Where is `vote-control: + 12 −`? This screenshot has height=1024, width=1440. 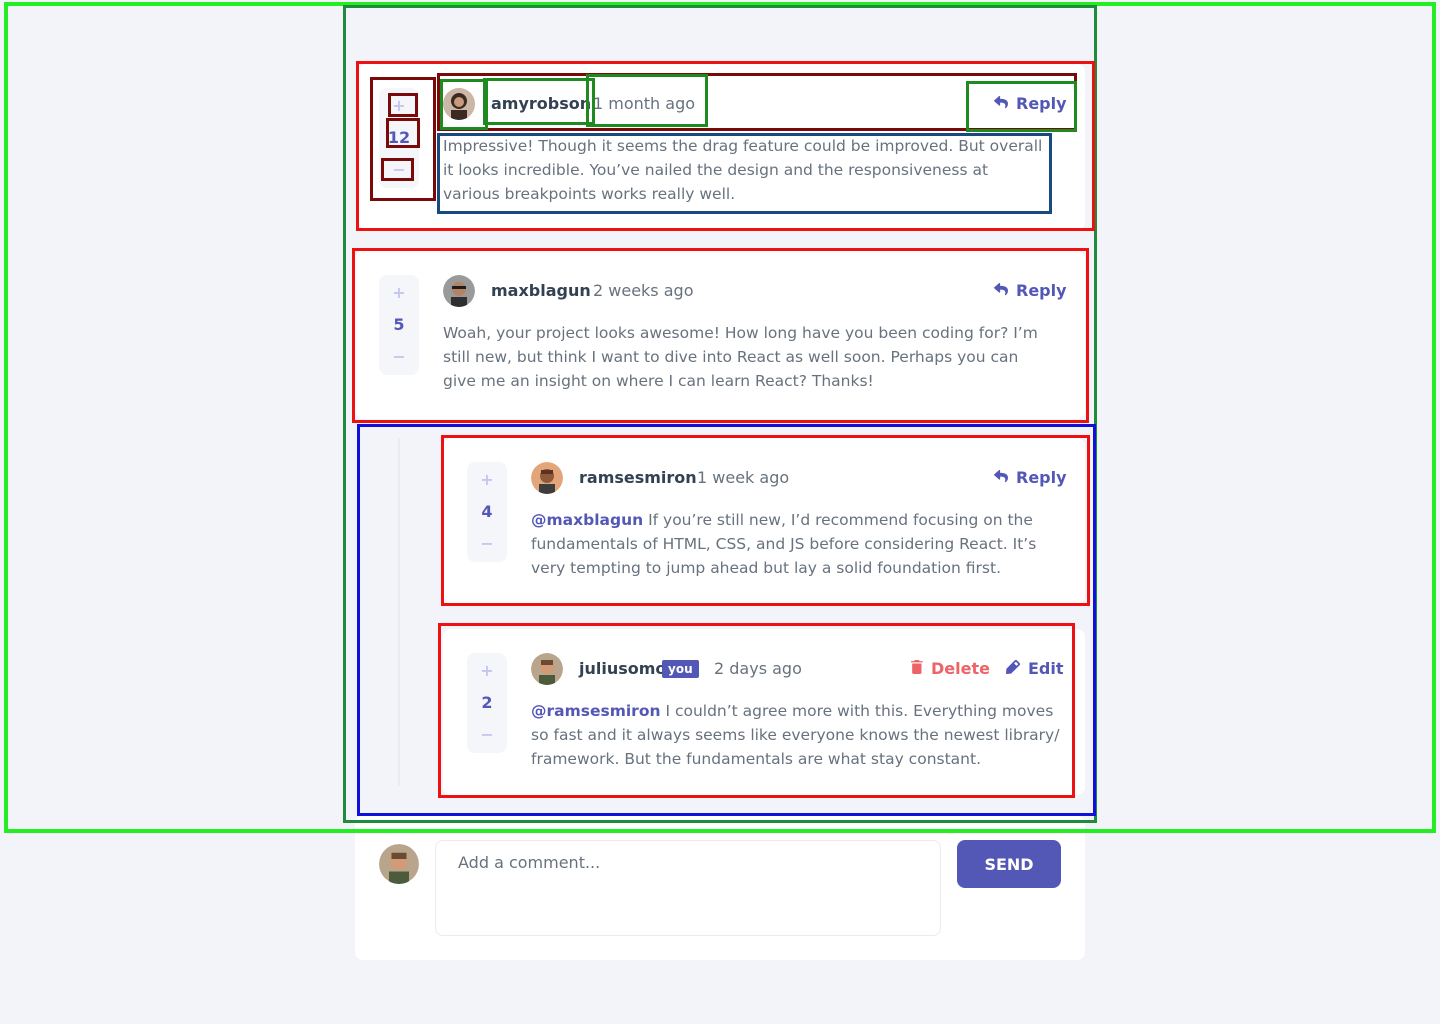 vote-control: + 12 − is located at coordinates (399, 138).